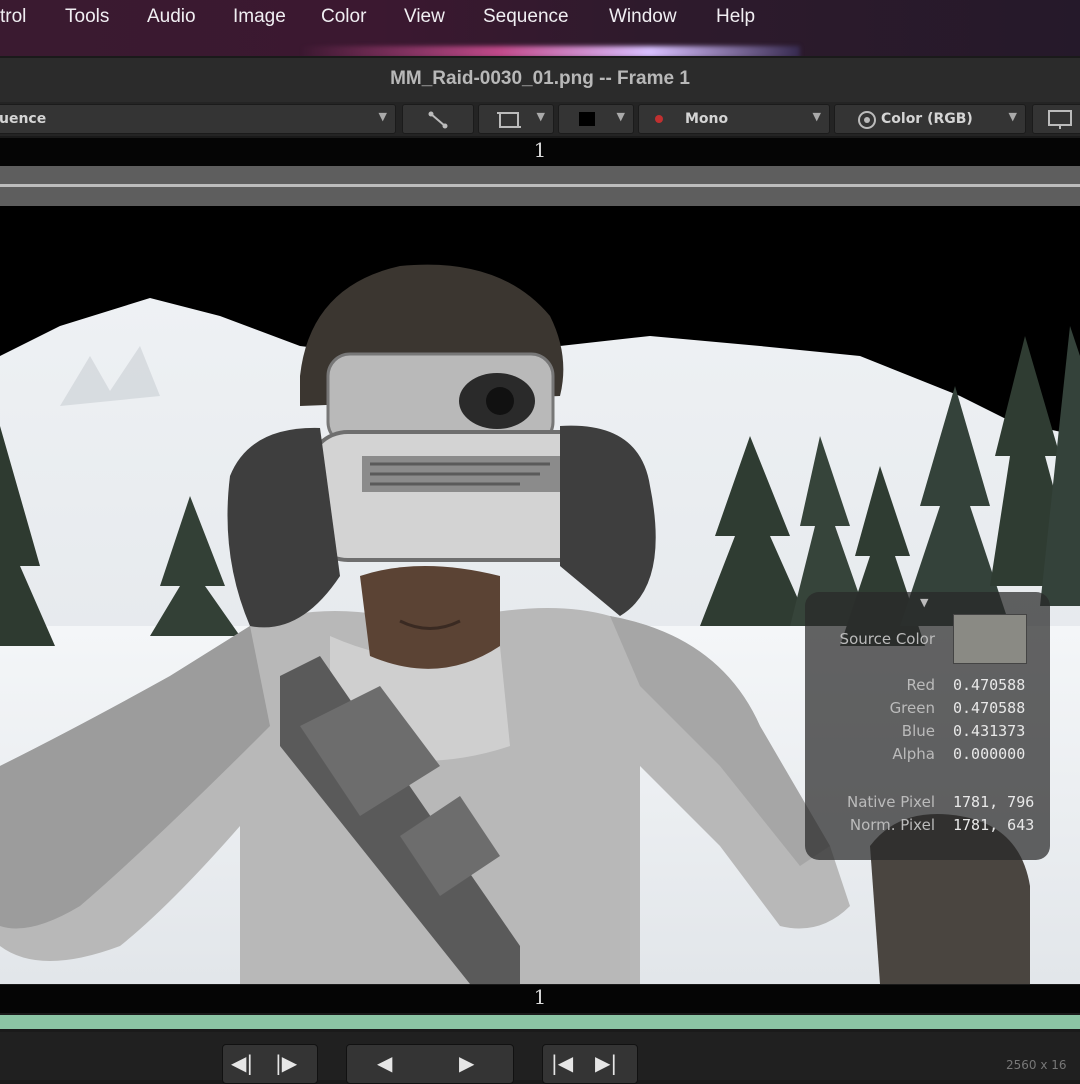 This screenshot has width=1080, height=1084. Describe the element at coordinates (867, 120) in the screenshot. I see `color-wheel-icon` at that location.